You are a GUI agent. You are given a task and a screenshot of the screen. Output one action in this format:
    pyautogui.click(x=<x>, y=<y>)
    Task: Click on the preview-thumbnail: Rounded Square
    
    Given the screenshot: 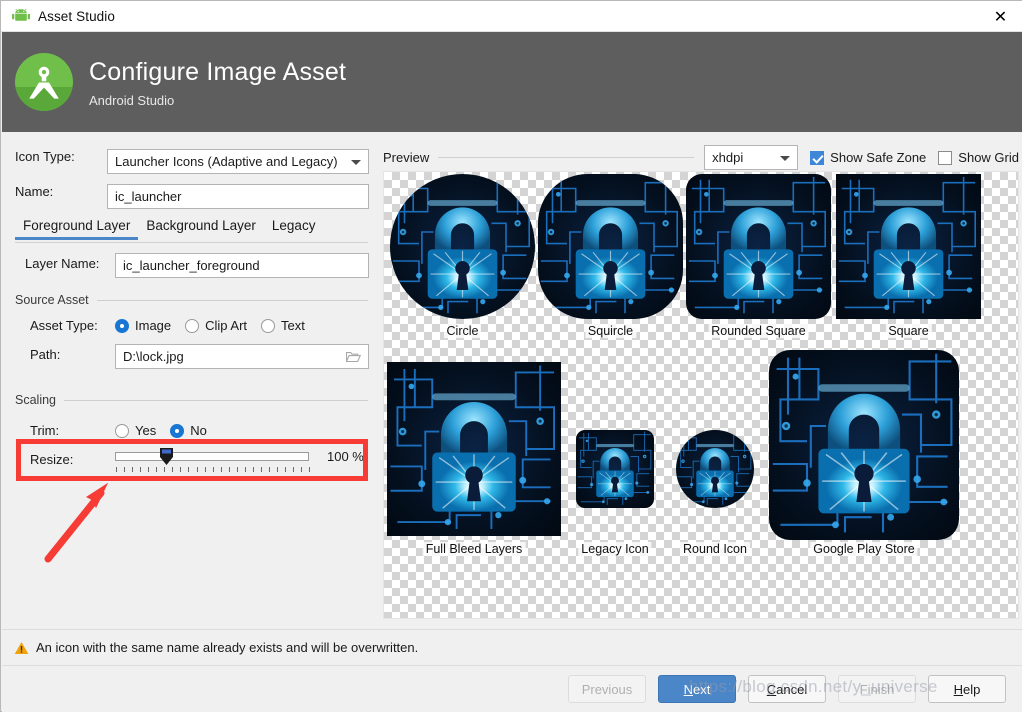 What is the action you would take?
    pyautogui.click(x=758, y=258)
    